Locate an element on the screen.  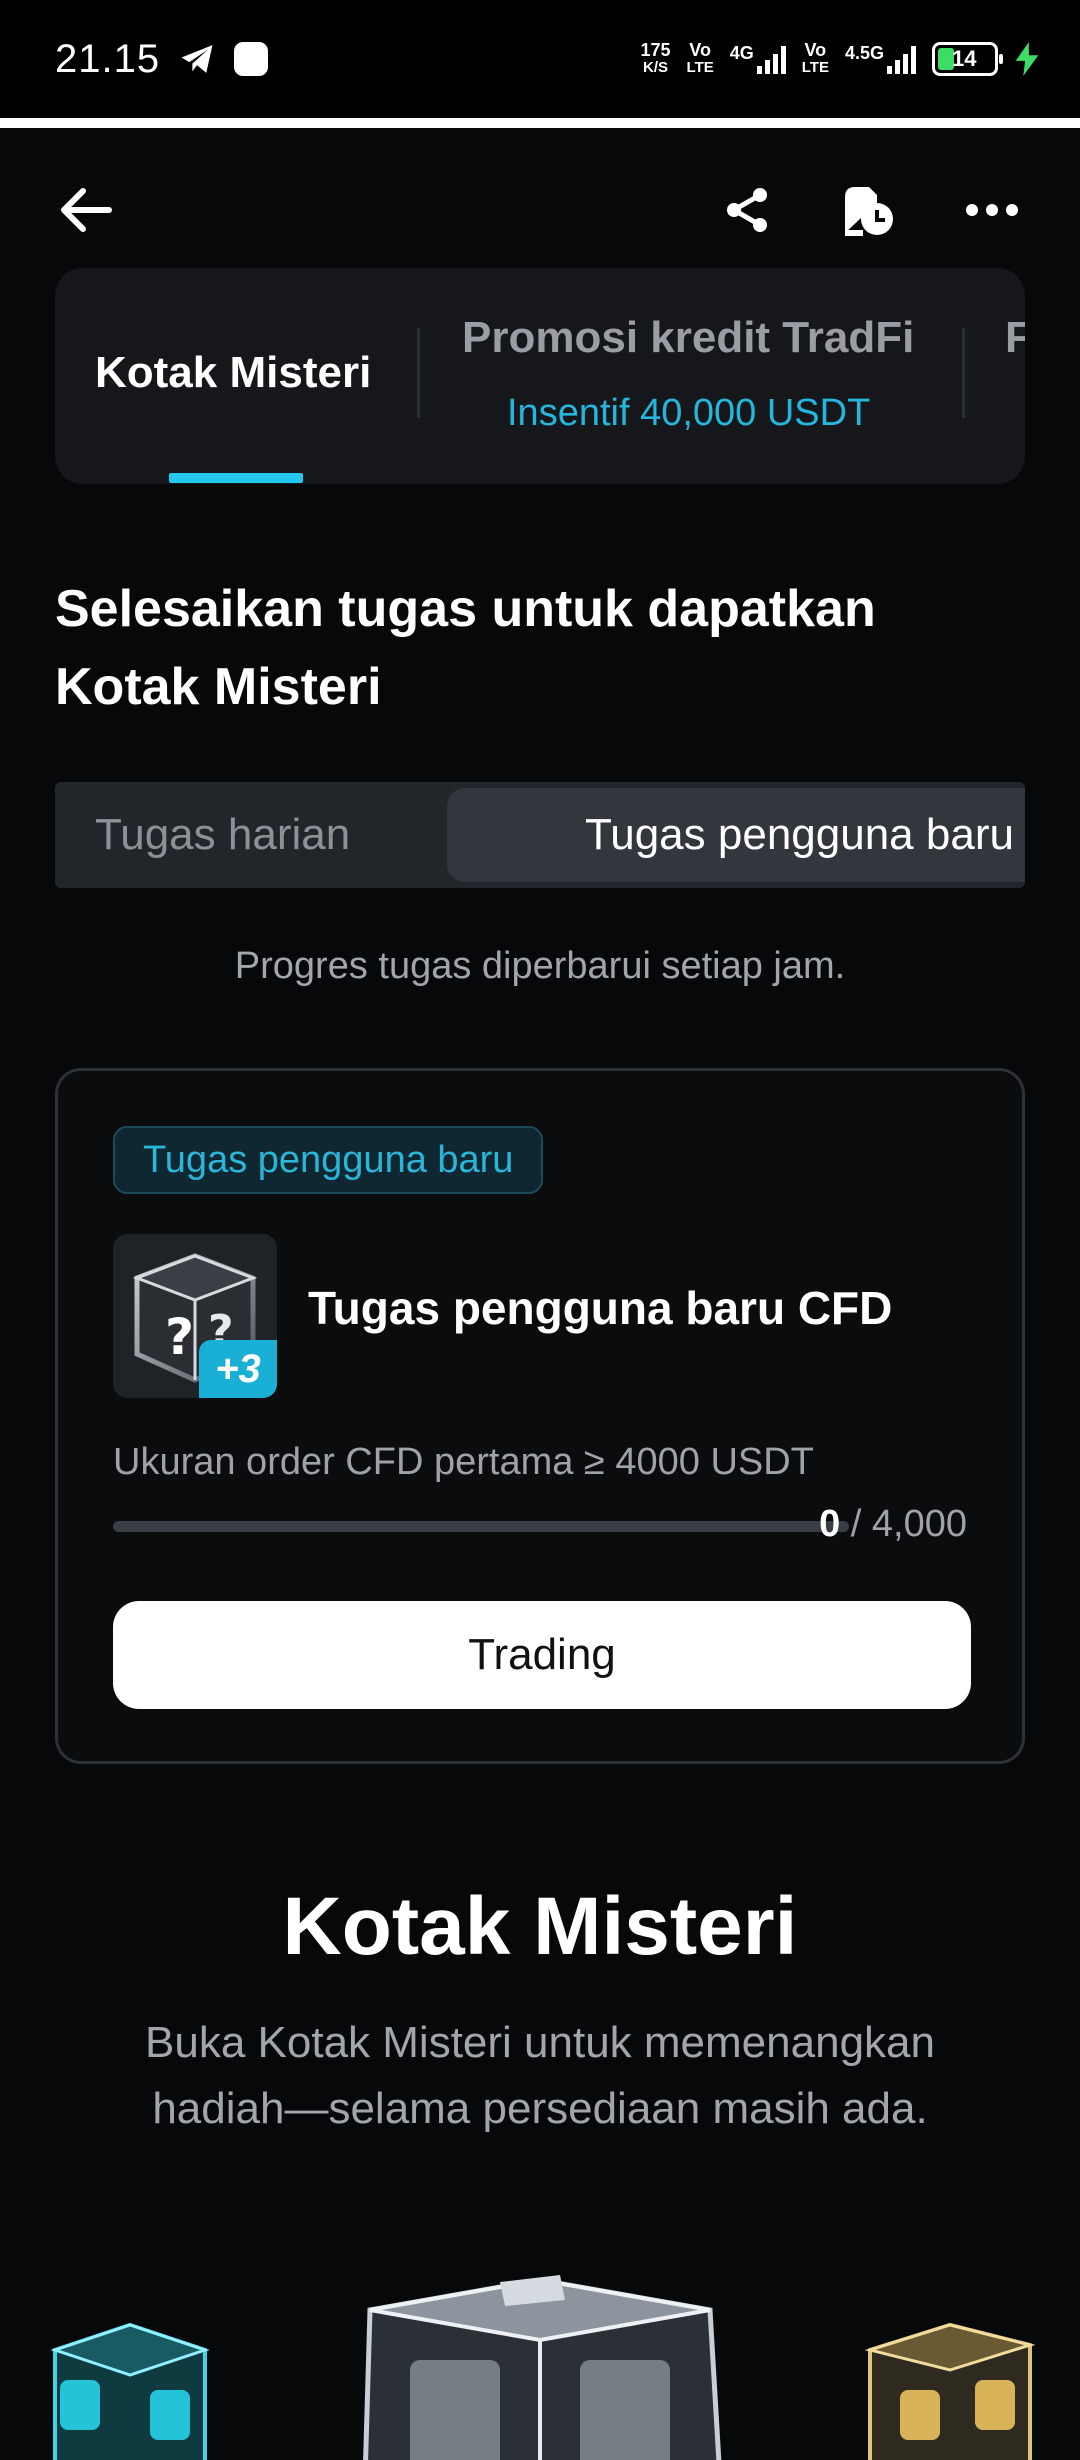
progress-current: 0 is located at coordinates (830, 1524).